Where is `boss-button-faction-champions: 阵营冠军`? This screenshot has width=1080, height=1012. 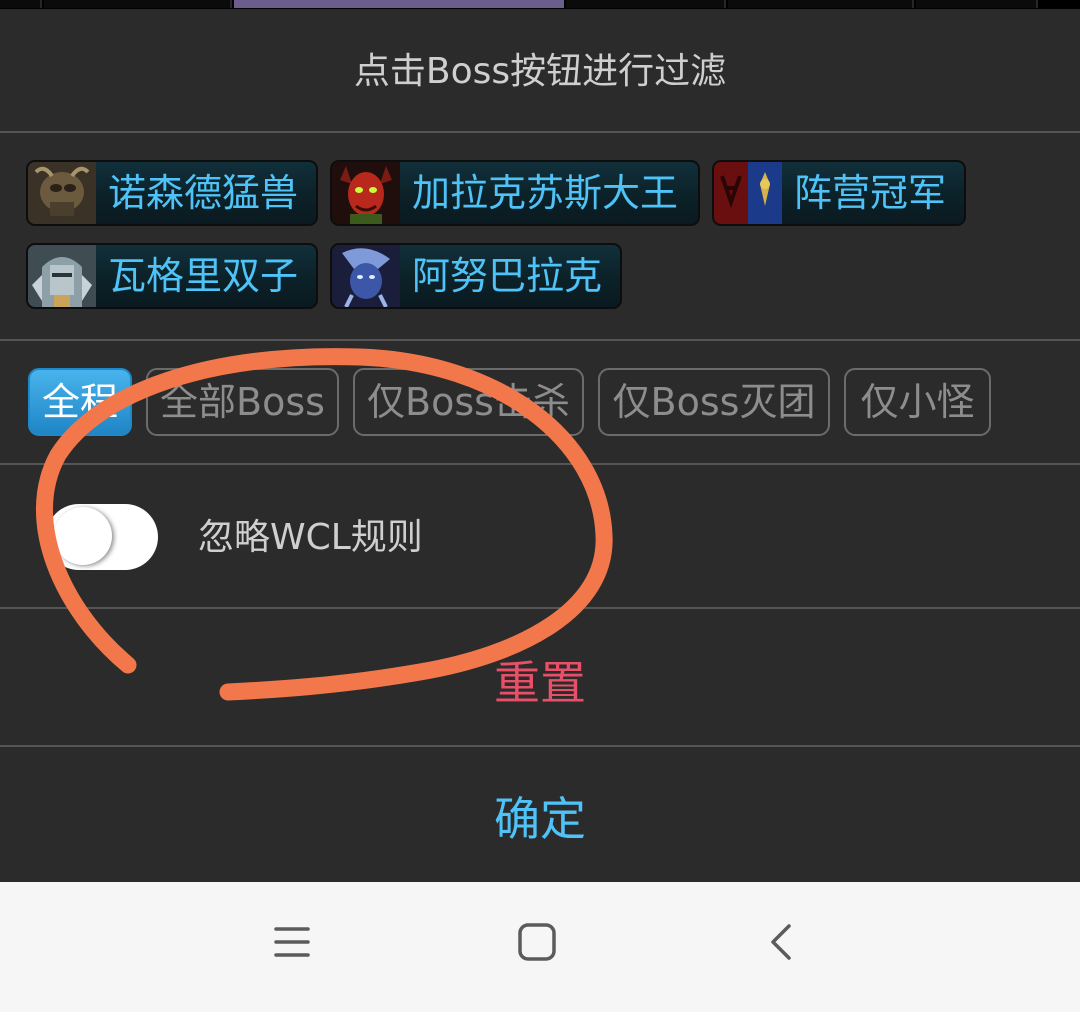 boss-button-faction-champions: 阵营冠军 is located at coordinates (839, 193).